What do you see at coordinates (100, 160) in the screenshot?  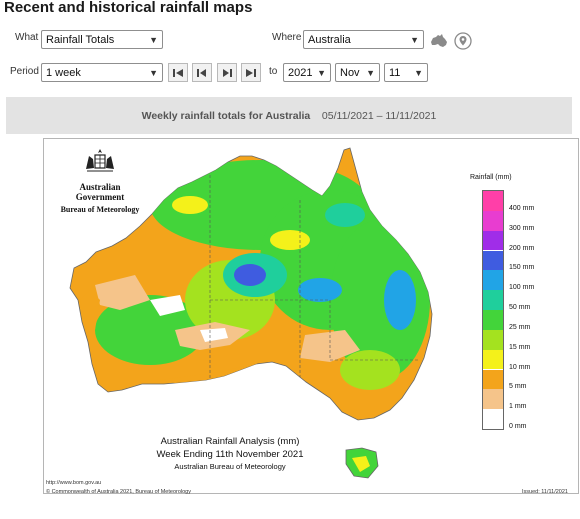 I see `coat-of-arms-icon` at bounding box center [100, 160].